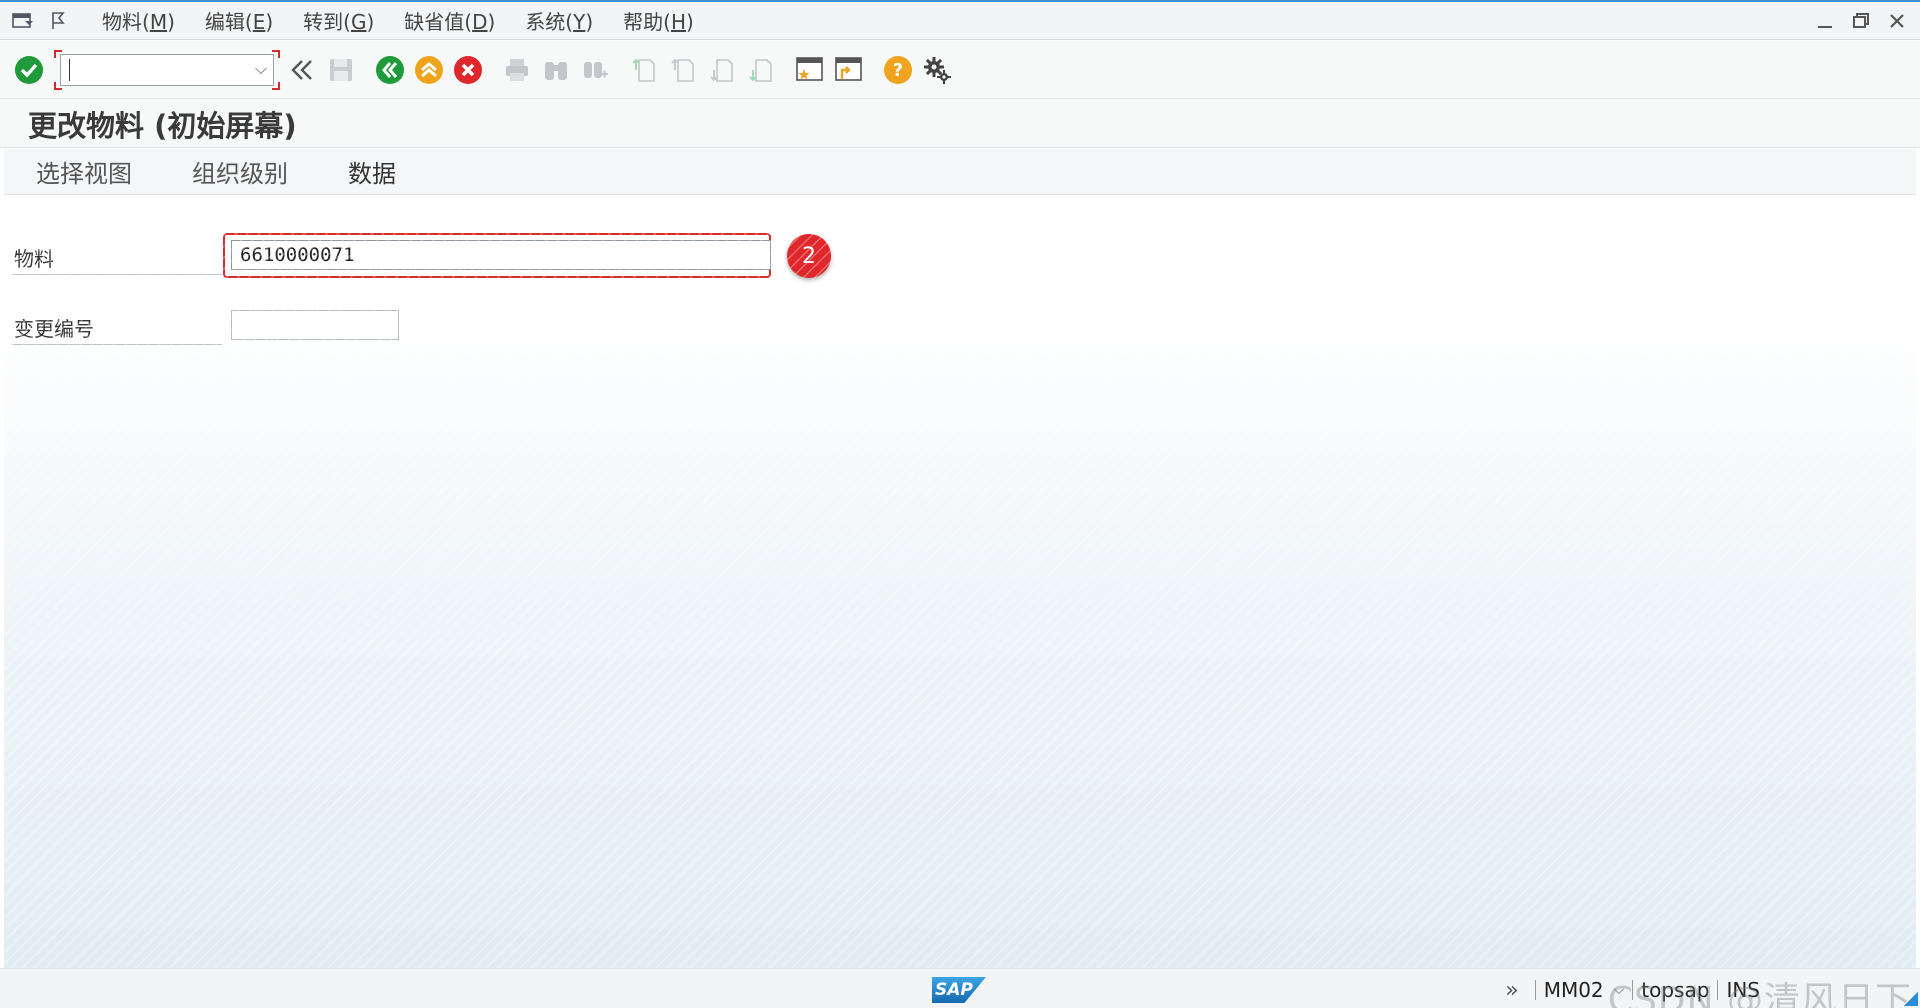 Image resolution: width=1920 pixels, height=1008 pixels. What do you see at coordinates (549, 22) in the screenshot?
I see `menu-system-label: 系统(` at bounding box center [549, 22].